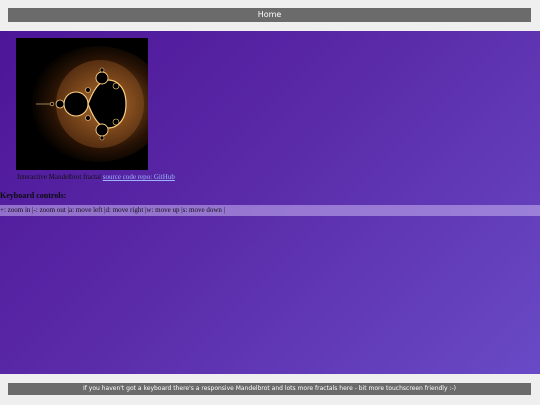 This screenshot has height=405, width=540. What do you see at coordinates (33, 195) in the screenshot?
I see `keyboard-controls-title: Keyboard controls:` at bounding box center [33, 195].